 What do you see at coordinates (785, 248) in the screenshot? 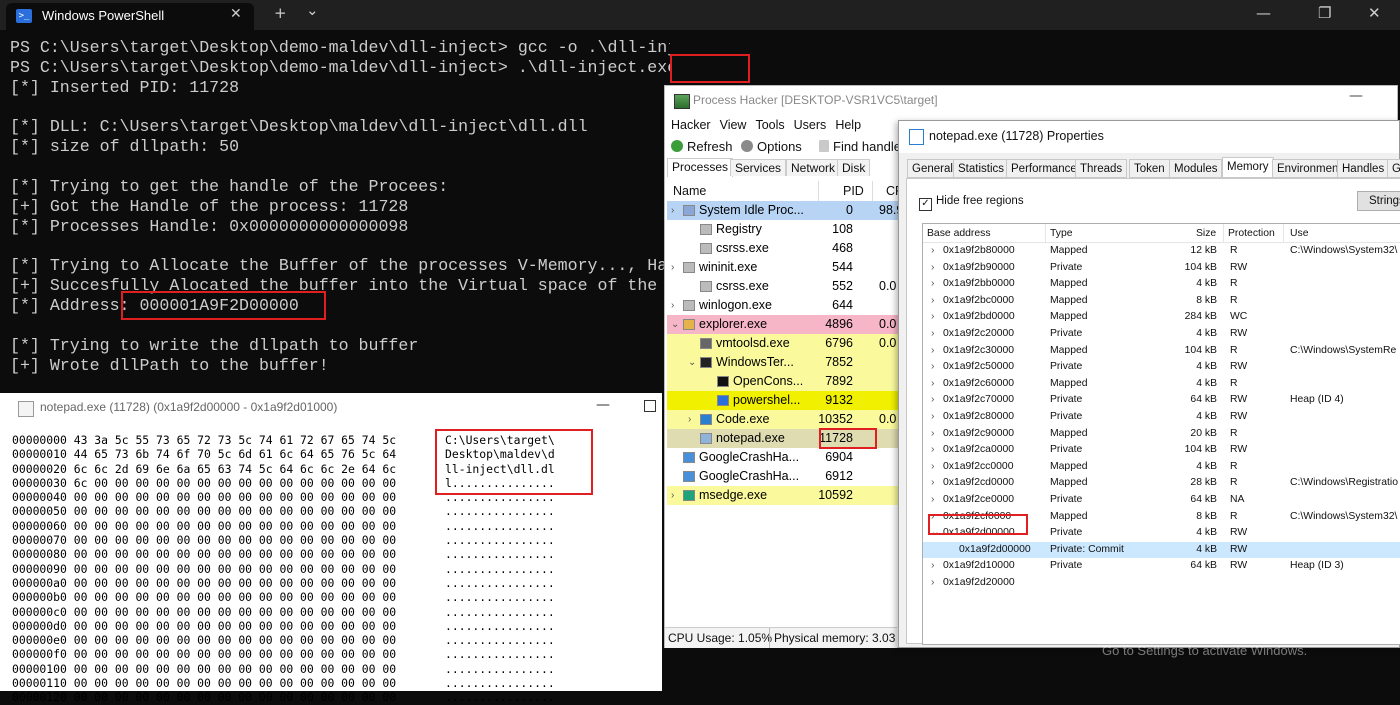
I see `process-row: csrss.exe 468` at bounding box center [785, 248].